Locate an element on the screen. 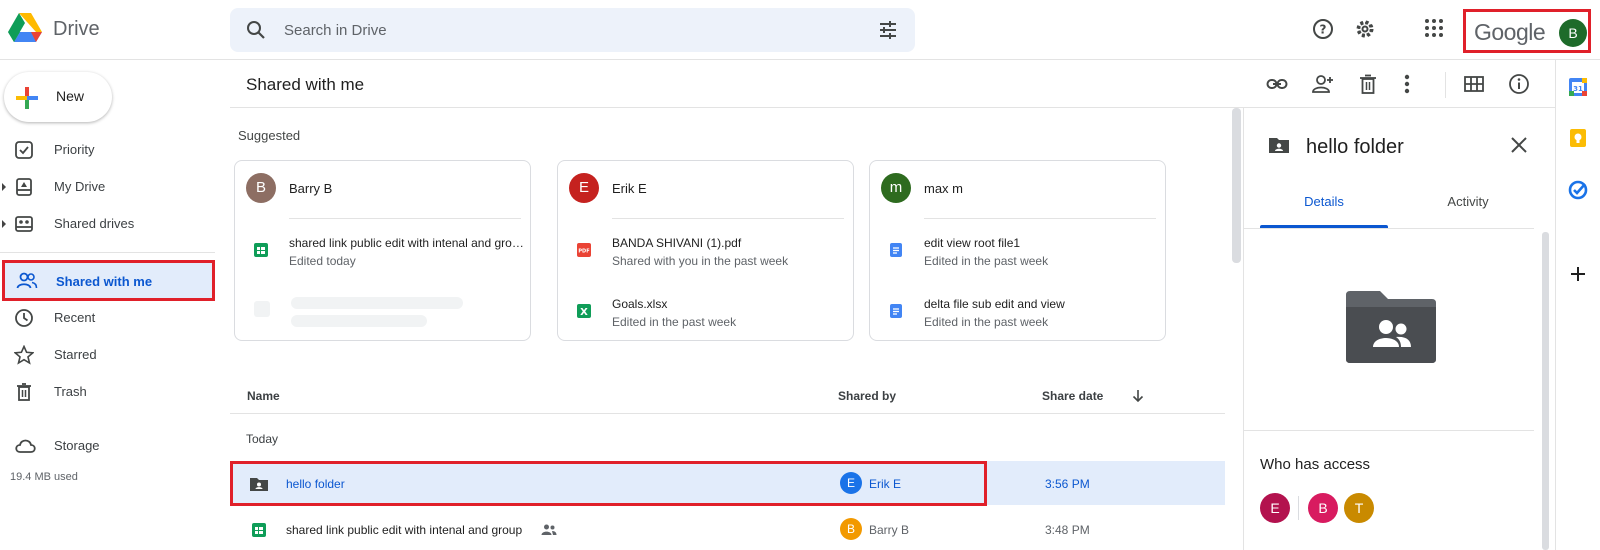 Image resolution: width=1600 pixels, height=550 pixels. svg-text: PDF is located at coordinates (583, 252).